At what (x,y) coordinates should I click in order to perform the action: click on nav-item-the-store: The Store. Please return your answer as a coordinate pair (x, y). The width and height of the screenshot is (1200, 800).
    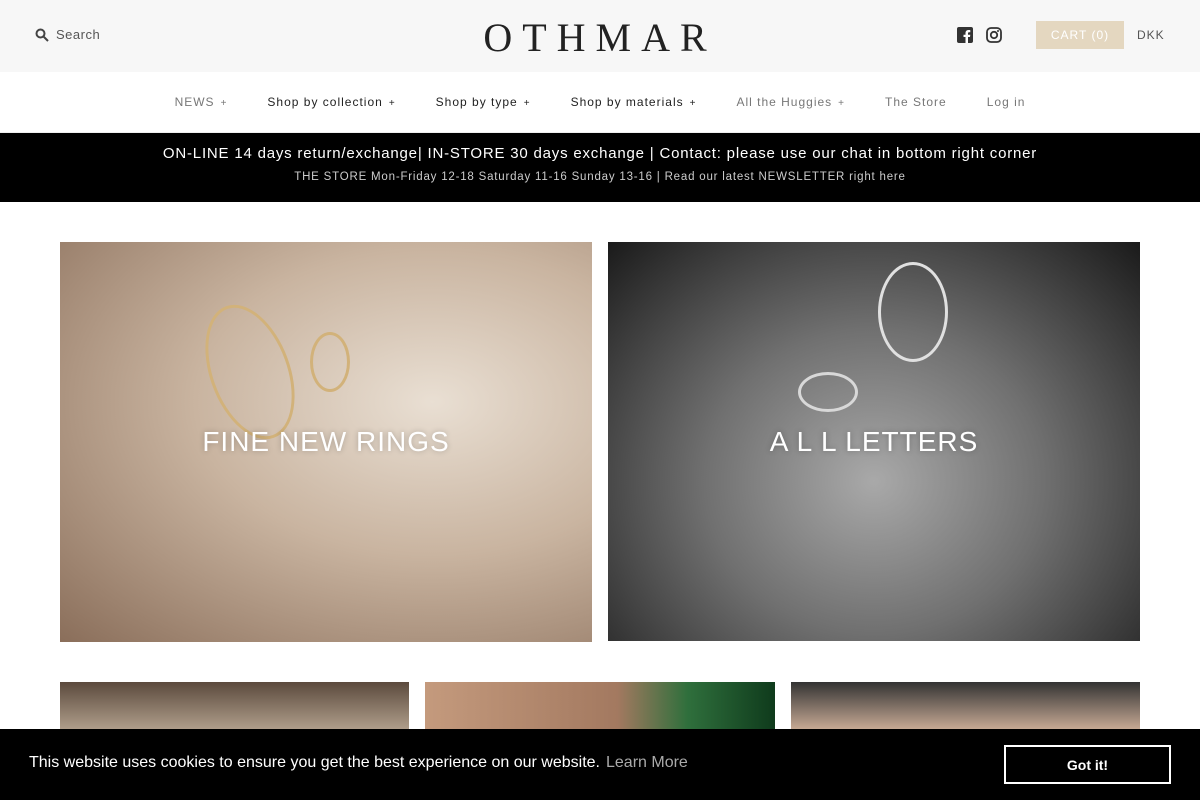
    Looking at the image, I should click on (916, 102).